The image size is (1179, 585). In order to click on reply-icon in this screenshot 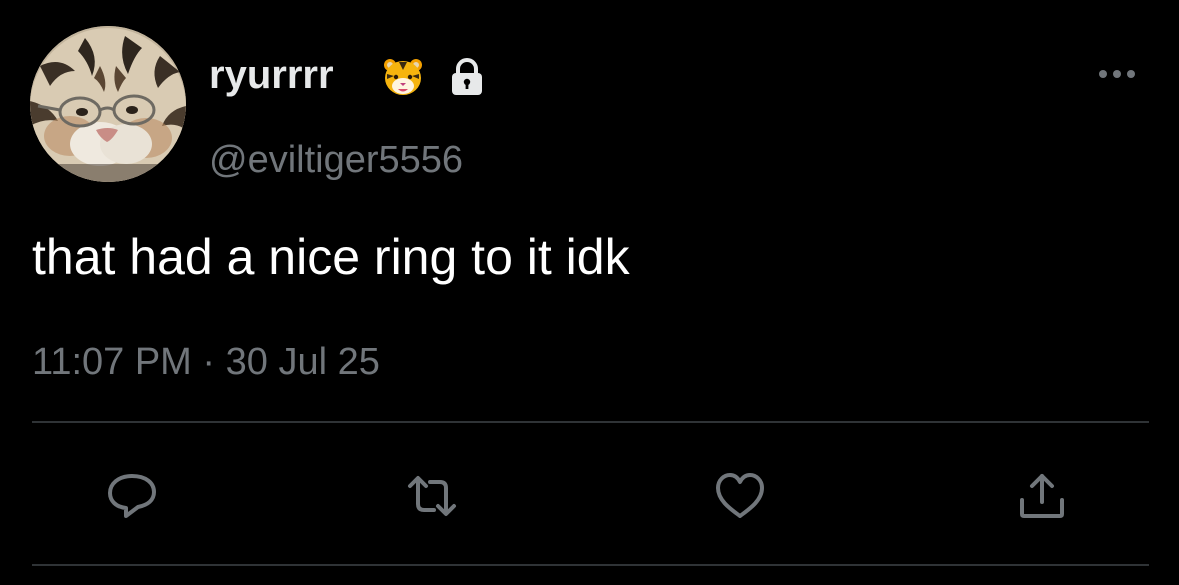, I will do `click(132, 496)`.